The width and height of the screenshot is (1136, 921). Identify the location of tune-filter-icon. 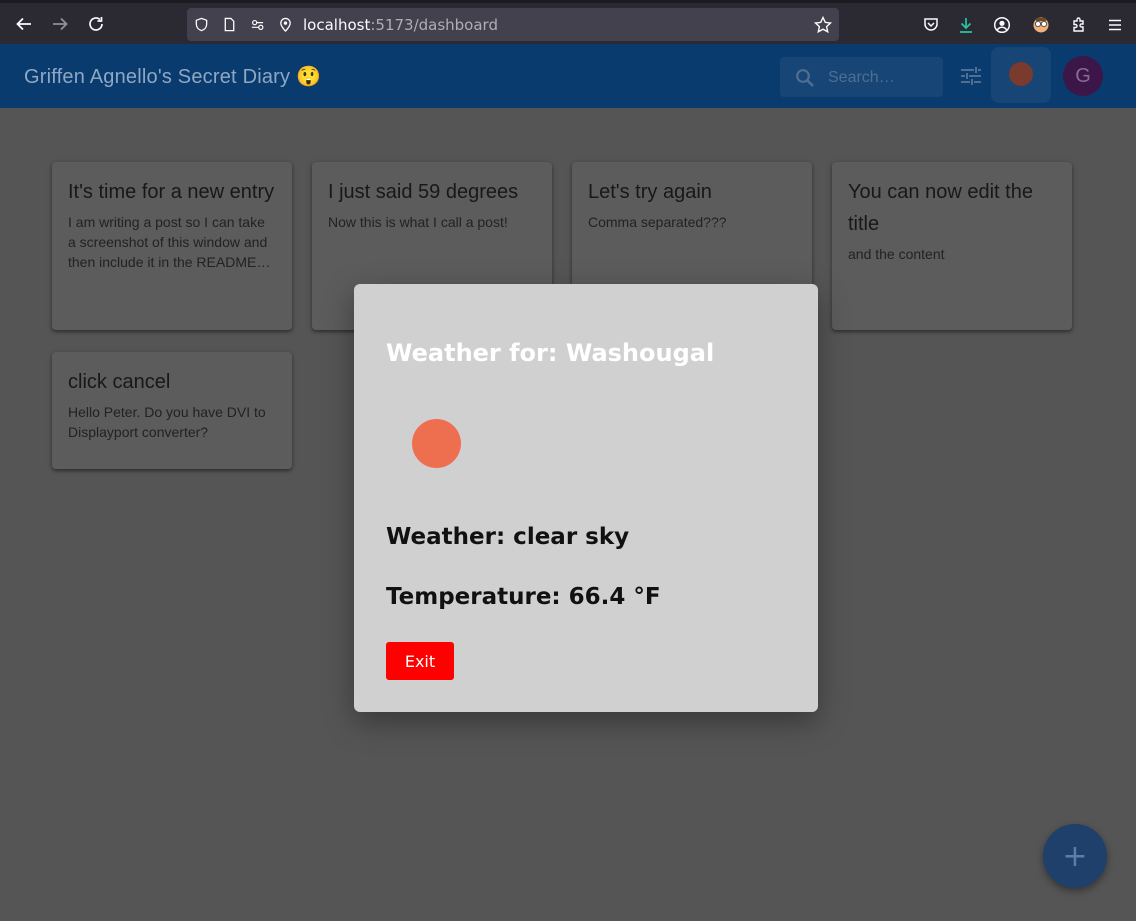
(971, 76).